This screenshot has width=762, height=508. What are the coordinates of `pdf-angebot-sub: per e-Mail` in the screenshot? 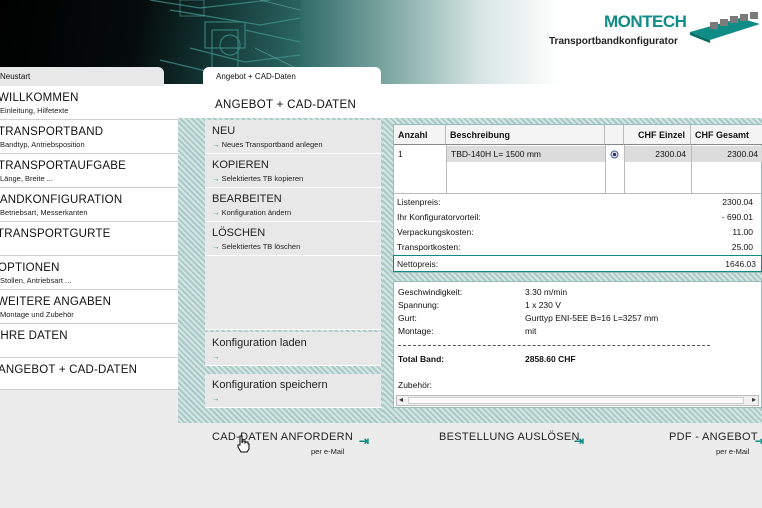 It's located at (733, 451).